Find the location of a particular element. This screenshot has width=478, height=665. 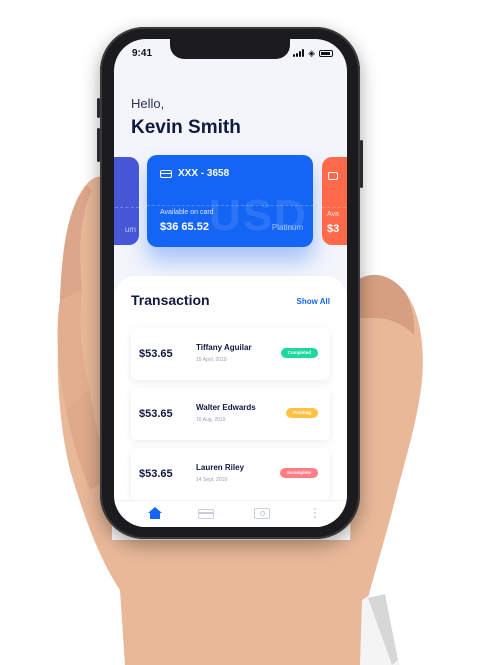

show-all-link: Show All is located at coordinates (313, 301).